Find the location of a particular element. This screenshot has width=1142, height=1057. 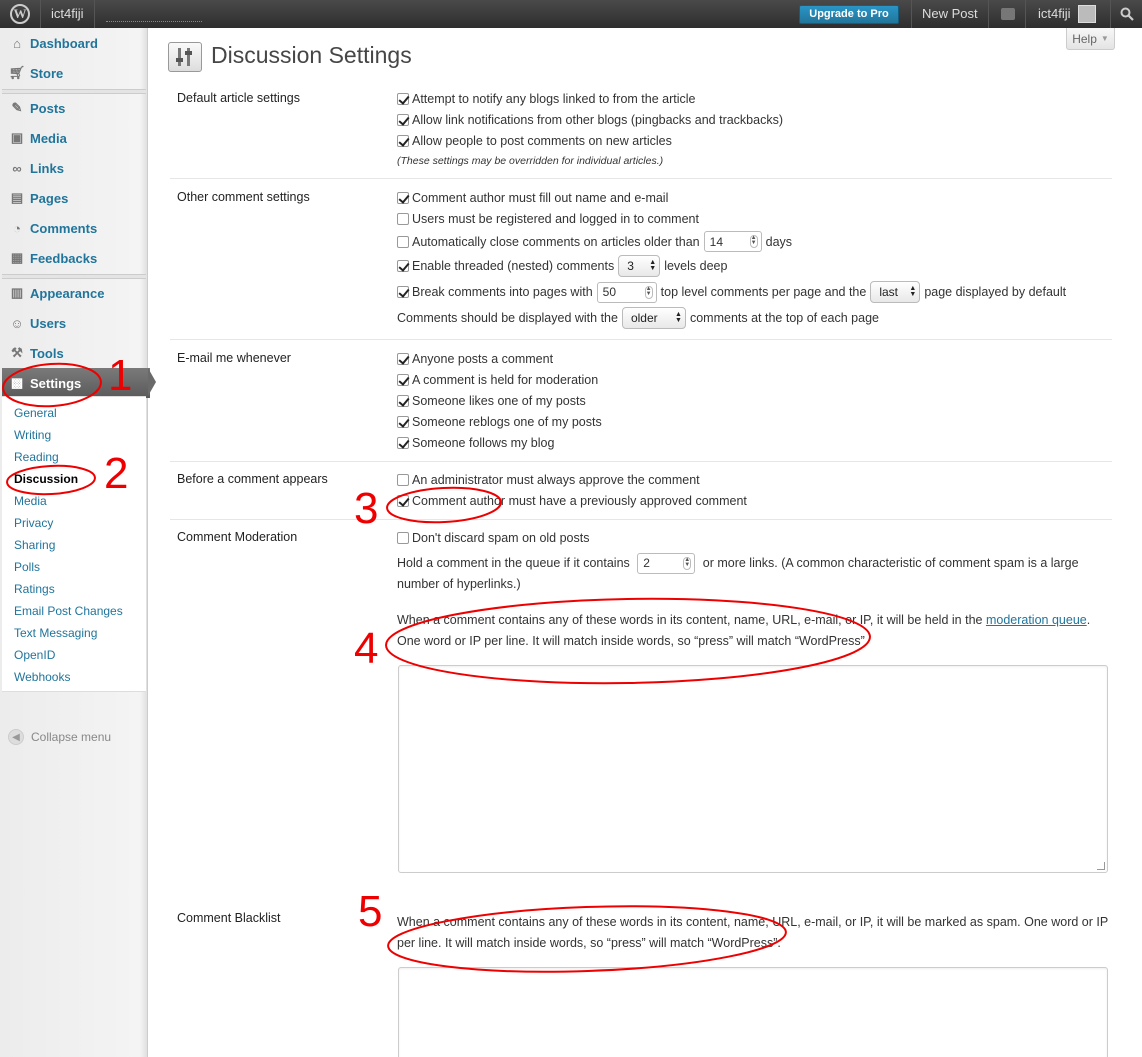

submenu-media: Media is located at coordinates (30, 501).